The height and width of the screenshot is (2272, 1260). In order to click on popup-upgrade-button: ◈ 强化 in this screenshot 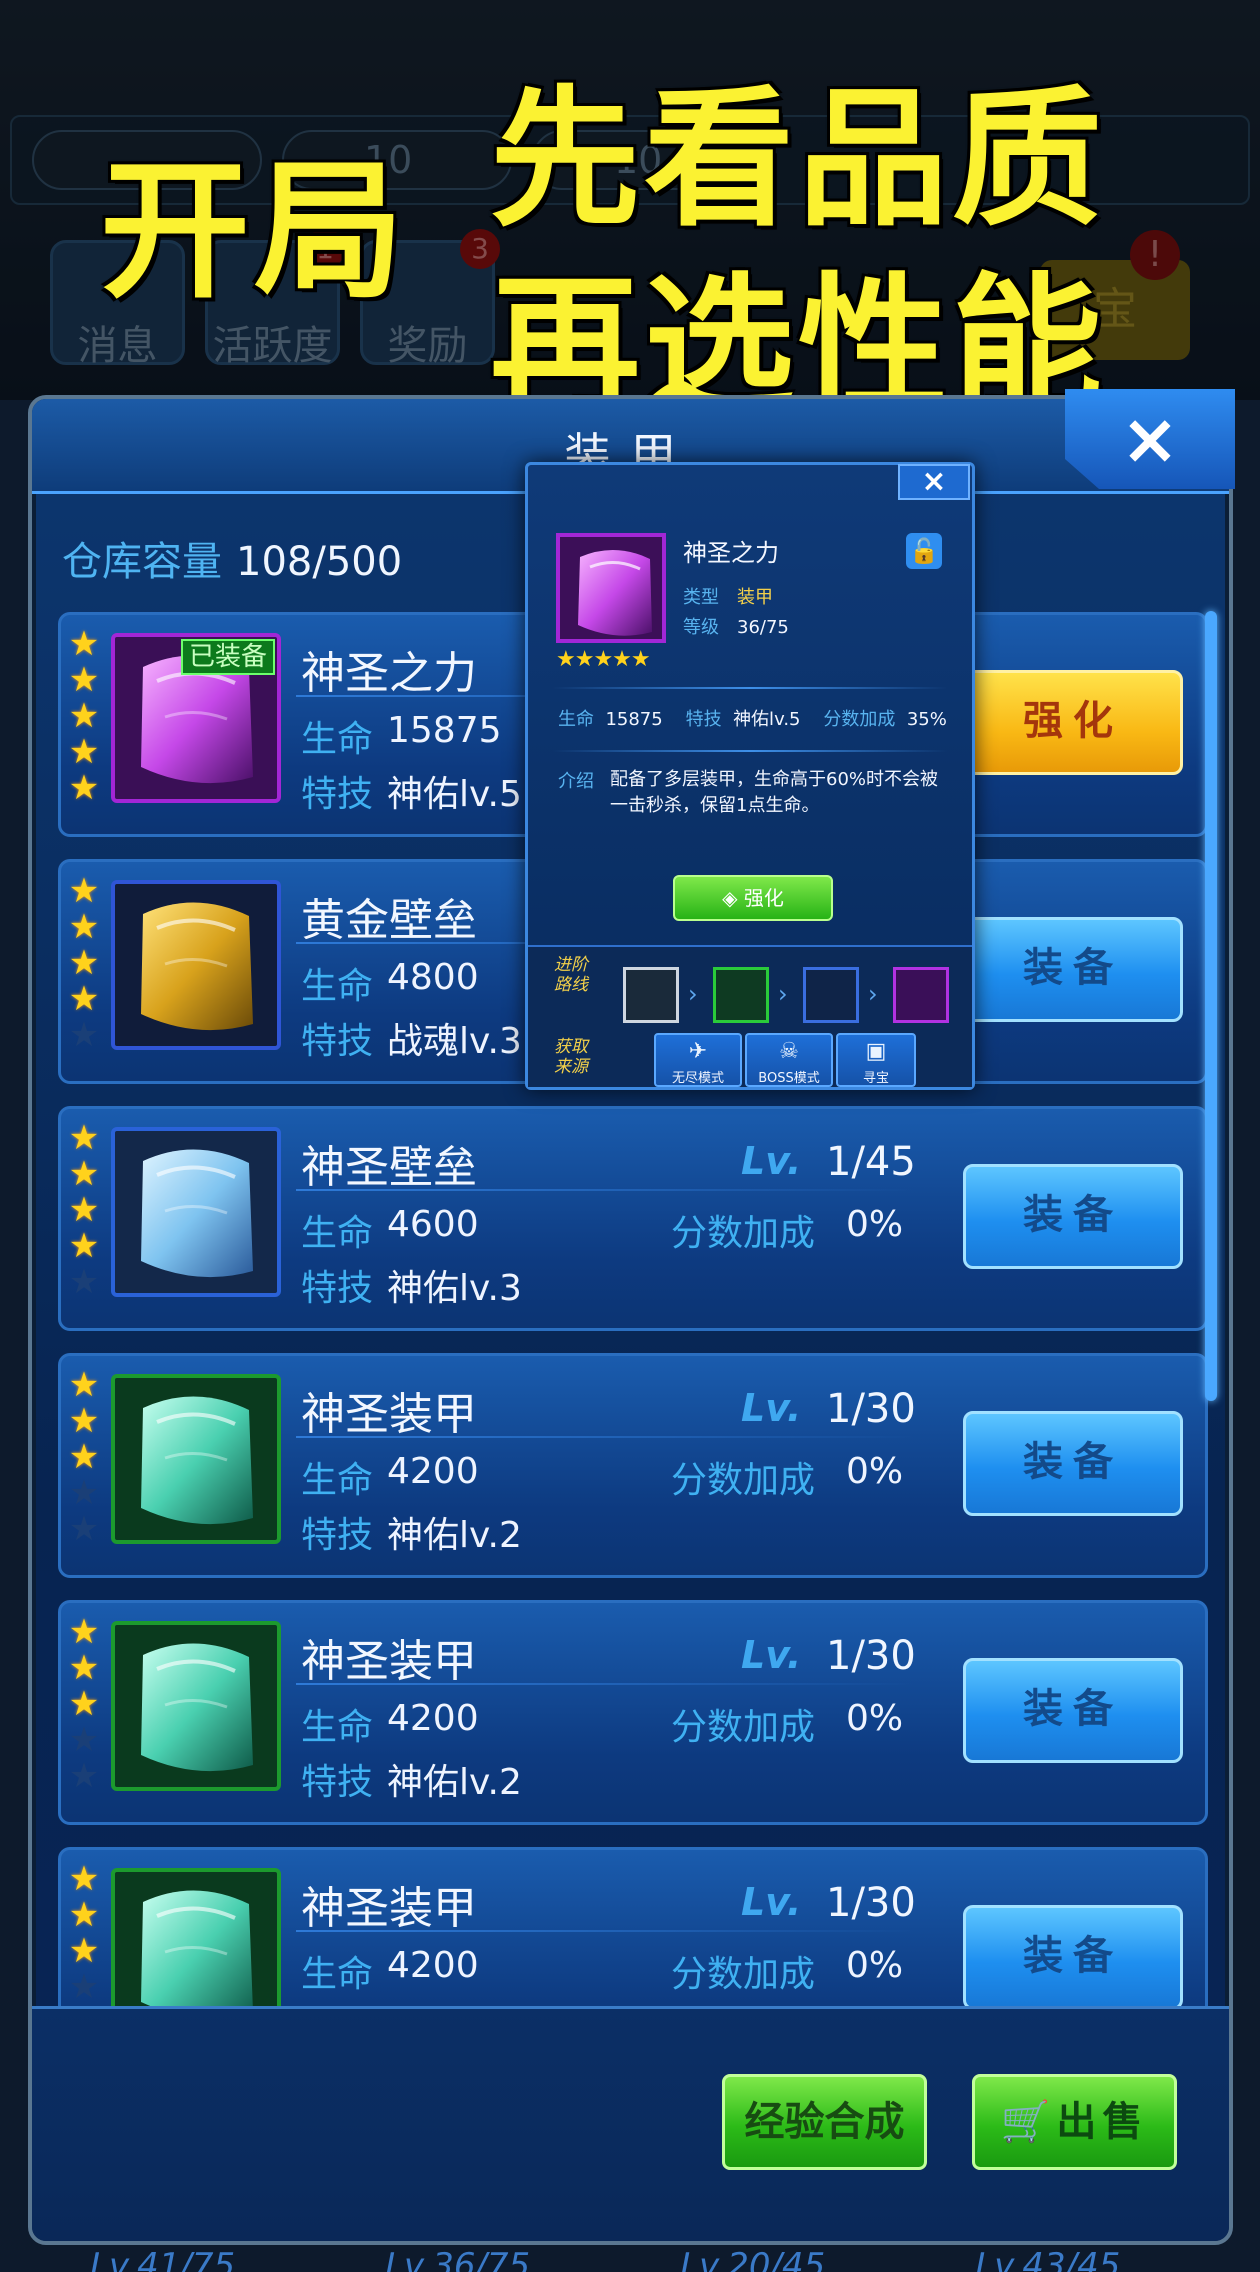, I will do `click(753, 898)`.